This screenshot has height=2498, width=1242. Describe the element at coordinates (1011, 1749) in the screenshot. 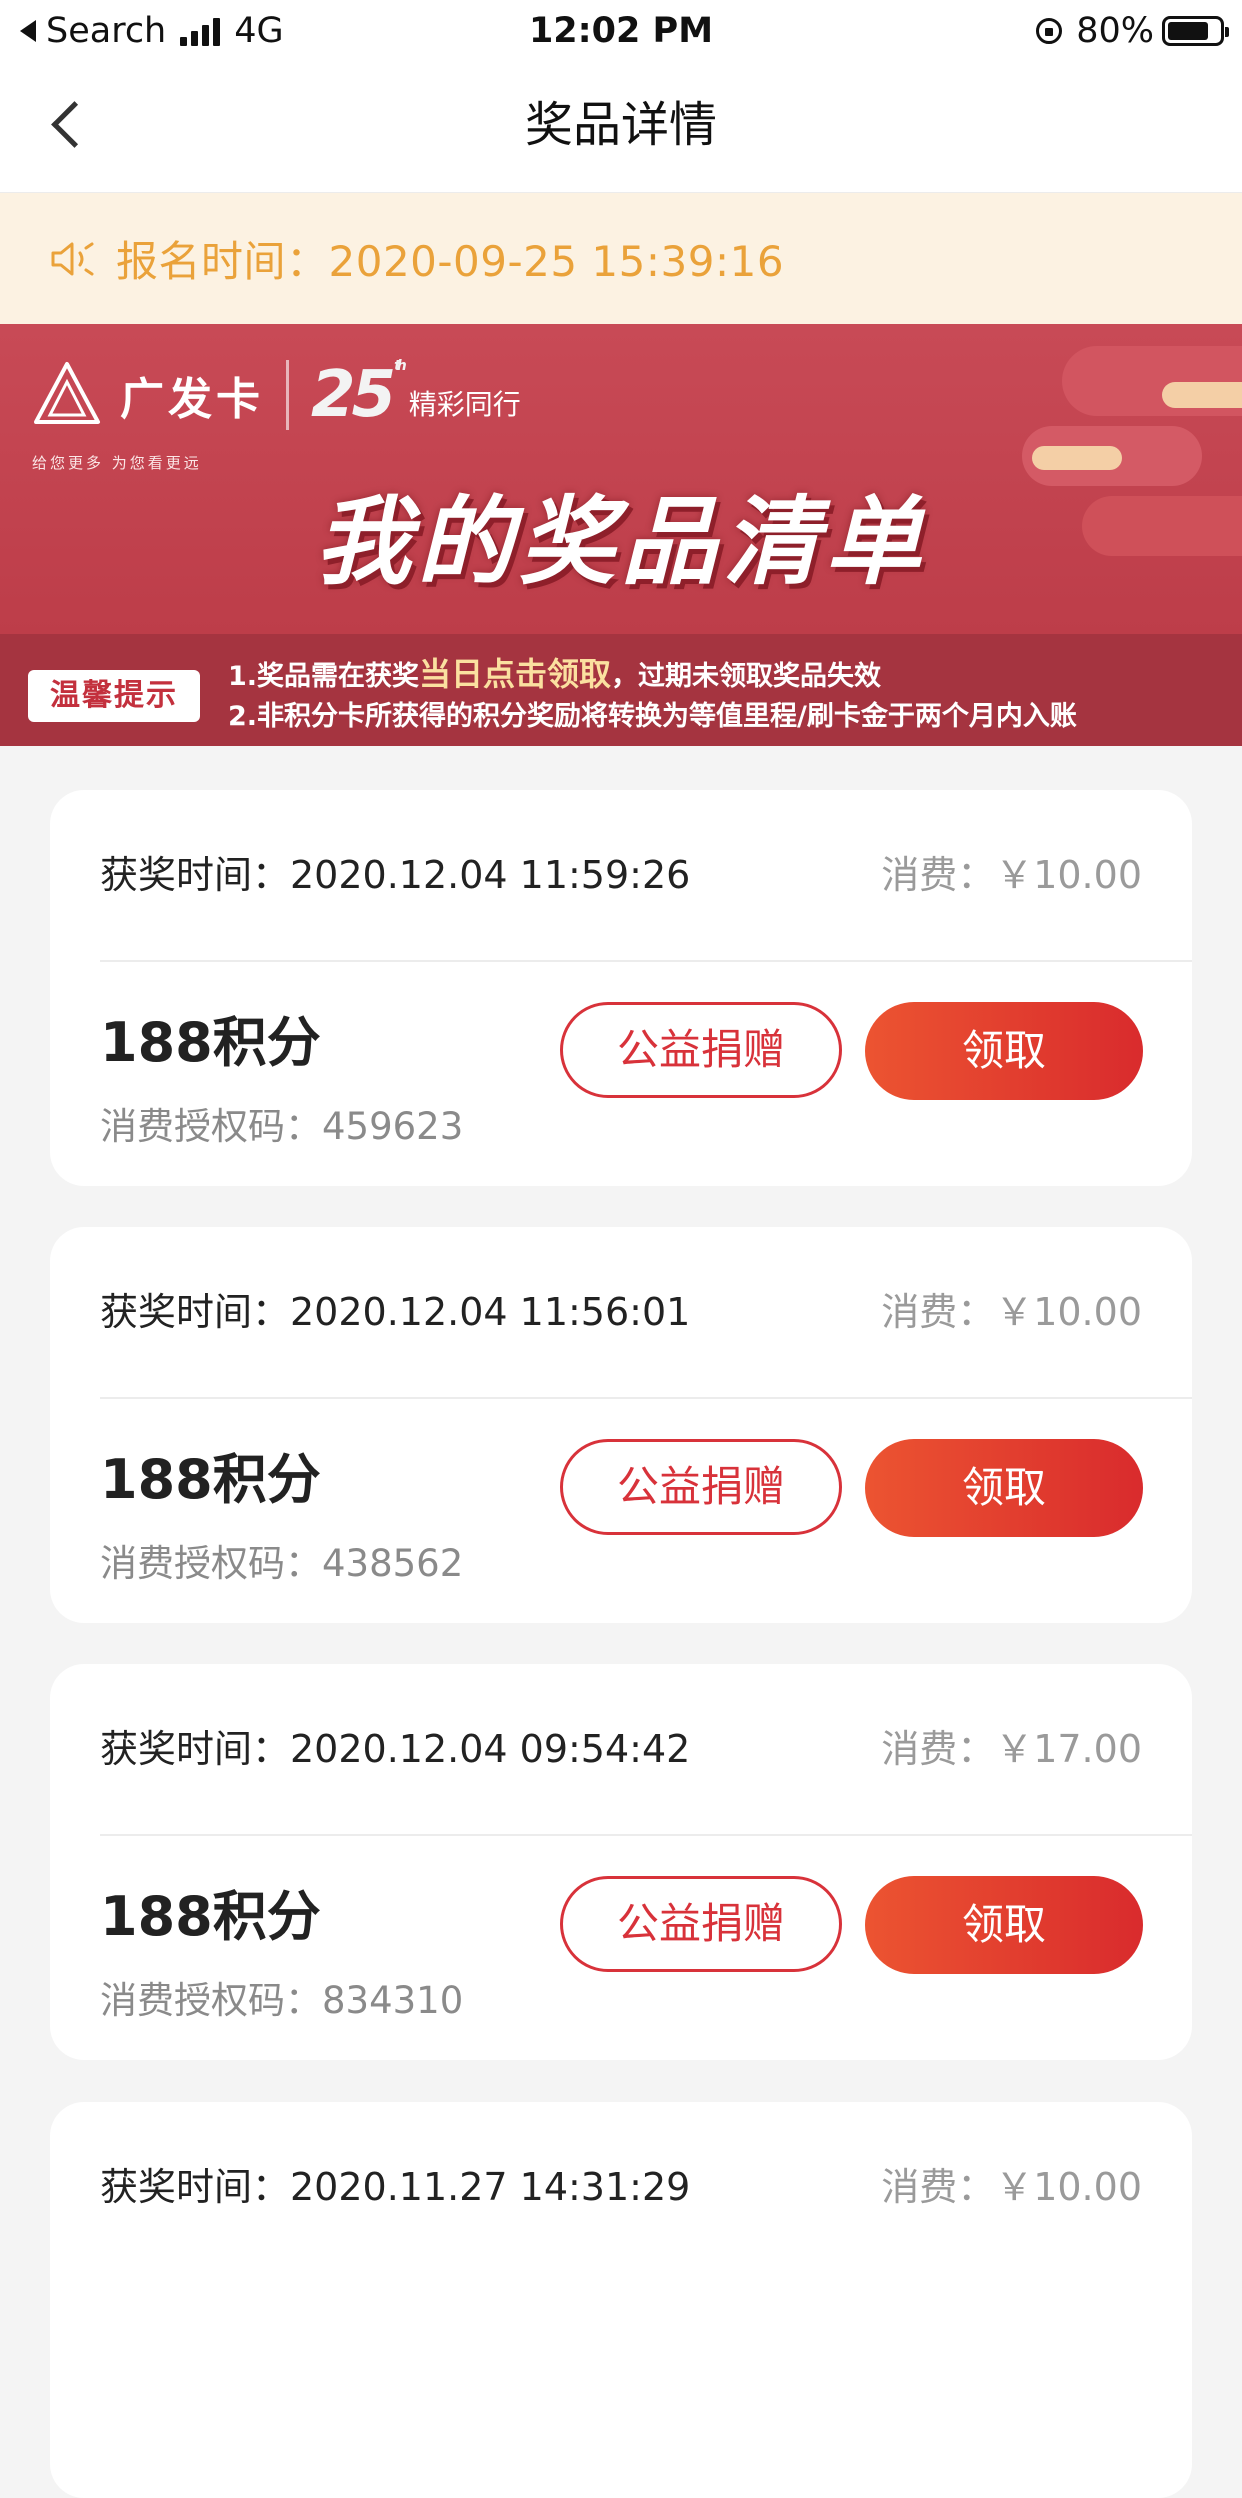

I see `spend-amount: 消费：￥17.00` at that location.